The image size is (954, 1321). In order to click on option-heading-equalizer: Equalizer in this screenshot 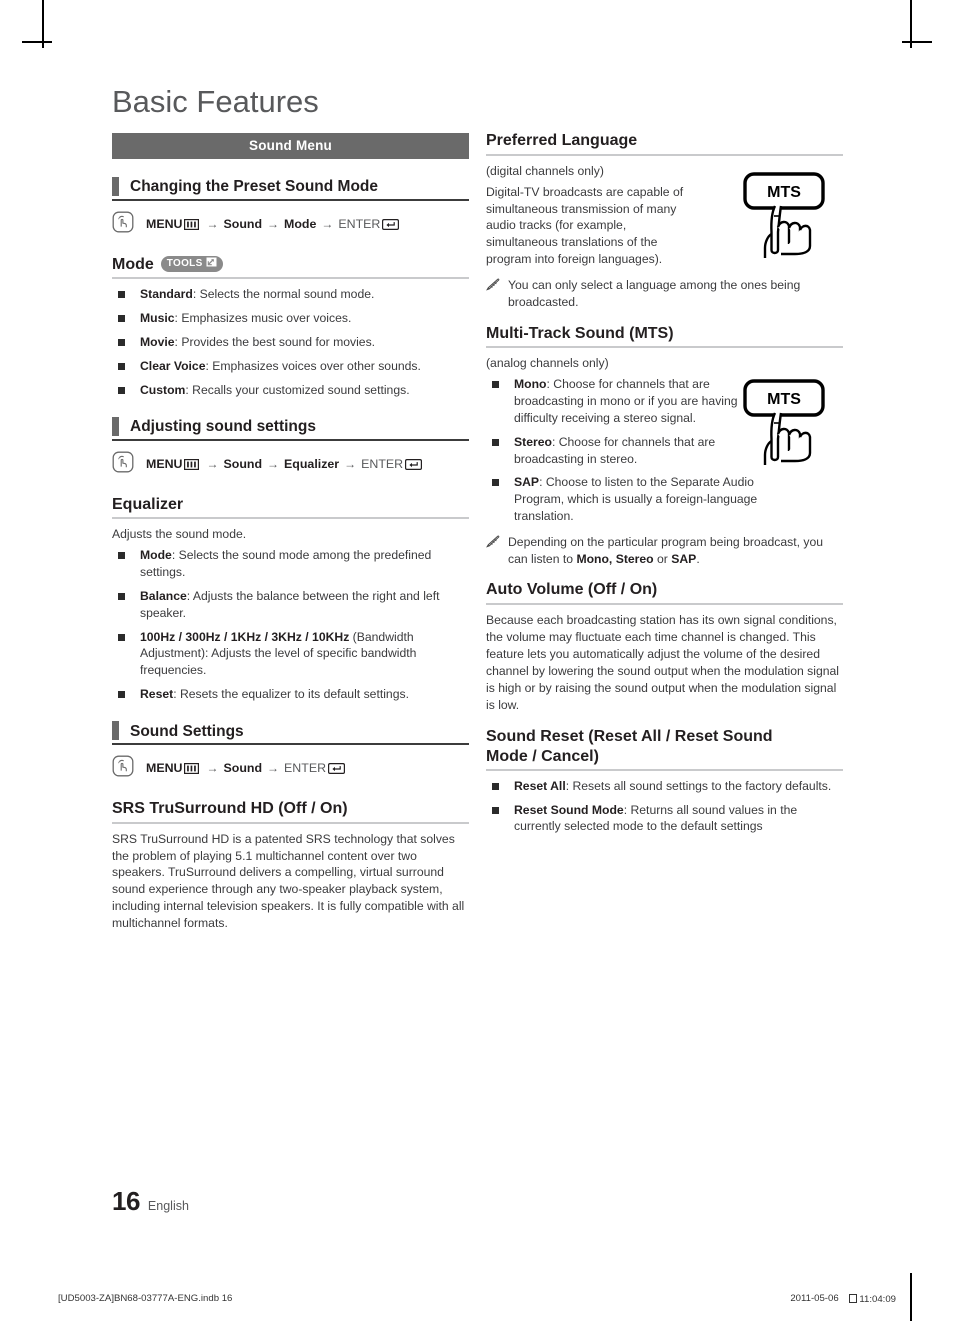, I will do `click(290, 508)`.